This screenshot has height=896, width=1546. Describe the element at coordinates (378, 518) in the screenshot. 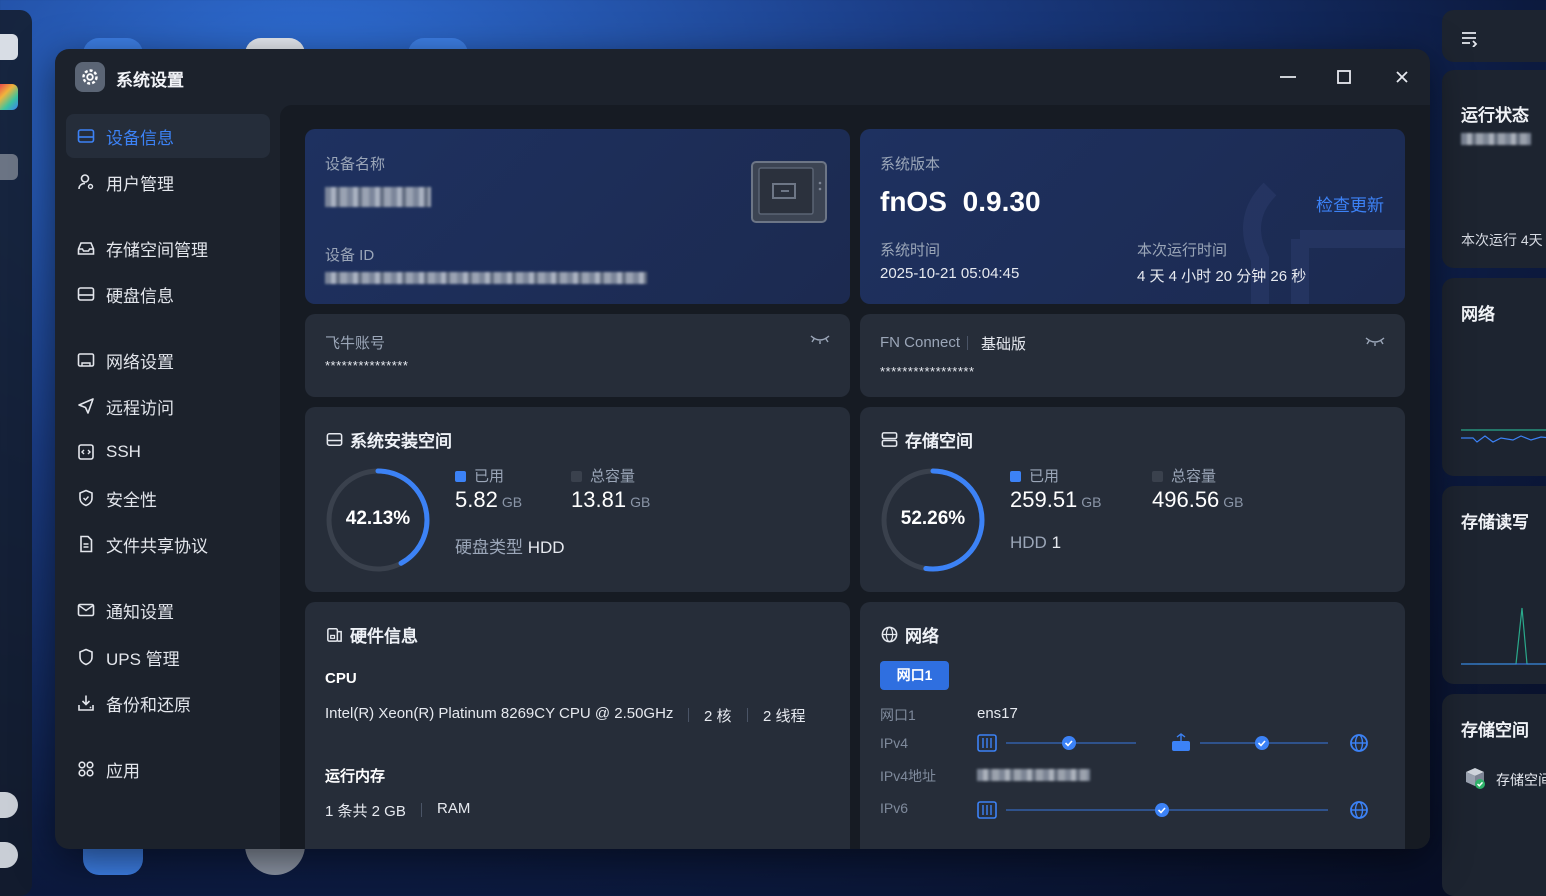

I see `system-space-percent: 42.13%` at that location.